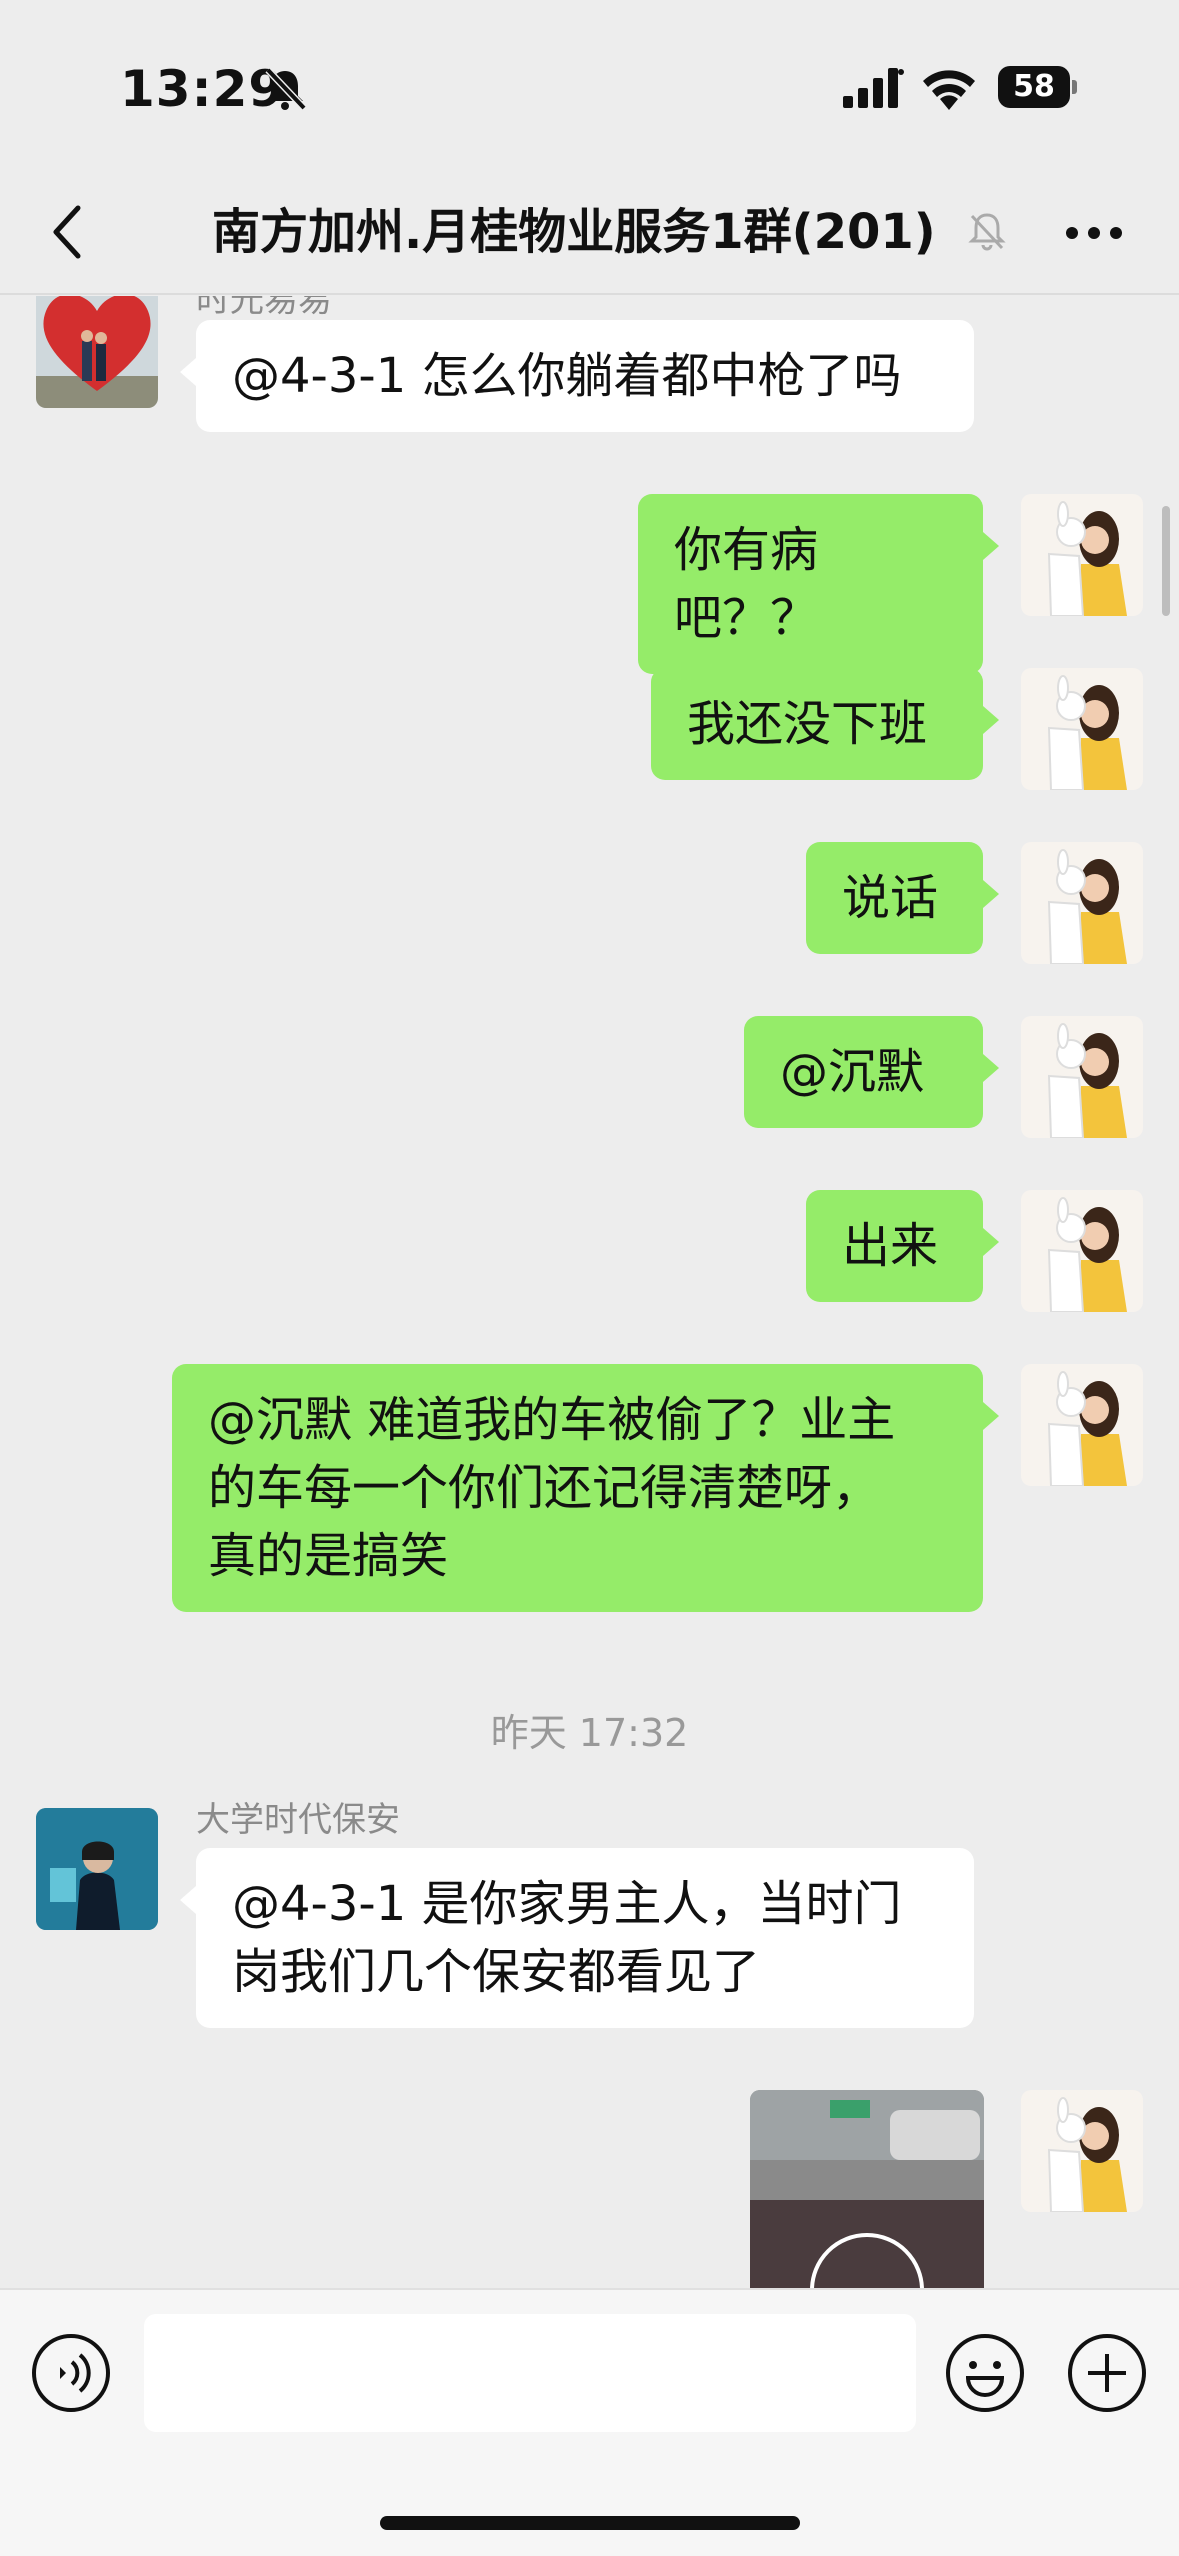  Describe the element at coordinates (1107, 2373) in the screenshot. I see `plus-icon` at that location.